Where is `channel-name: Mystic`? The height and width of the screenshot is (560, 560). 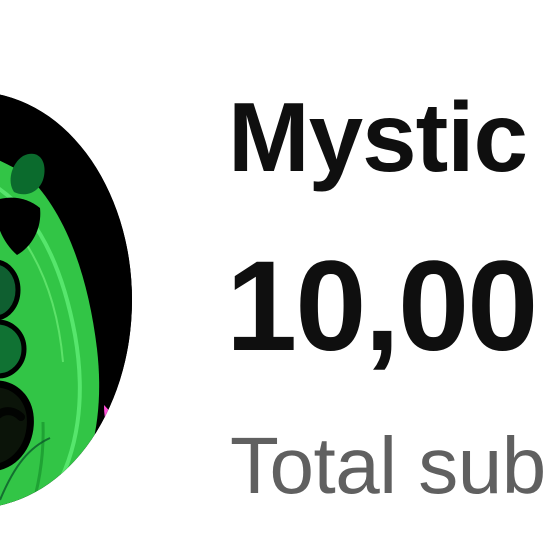 channel-name: Mystic is located at coordinates (378, 137).